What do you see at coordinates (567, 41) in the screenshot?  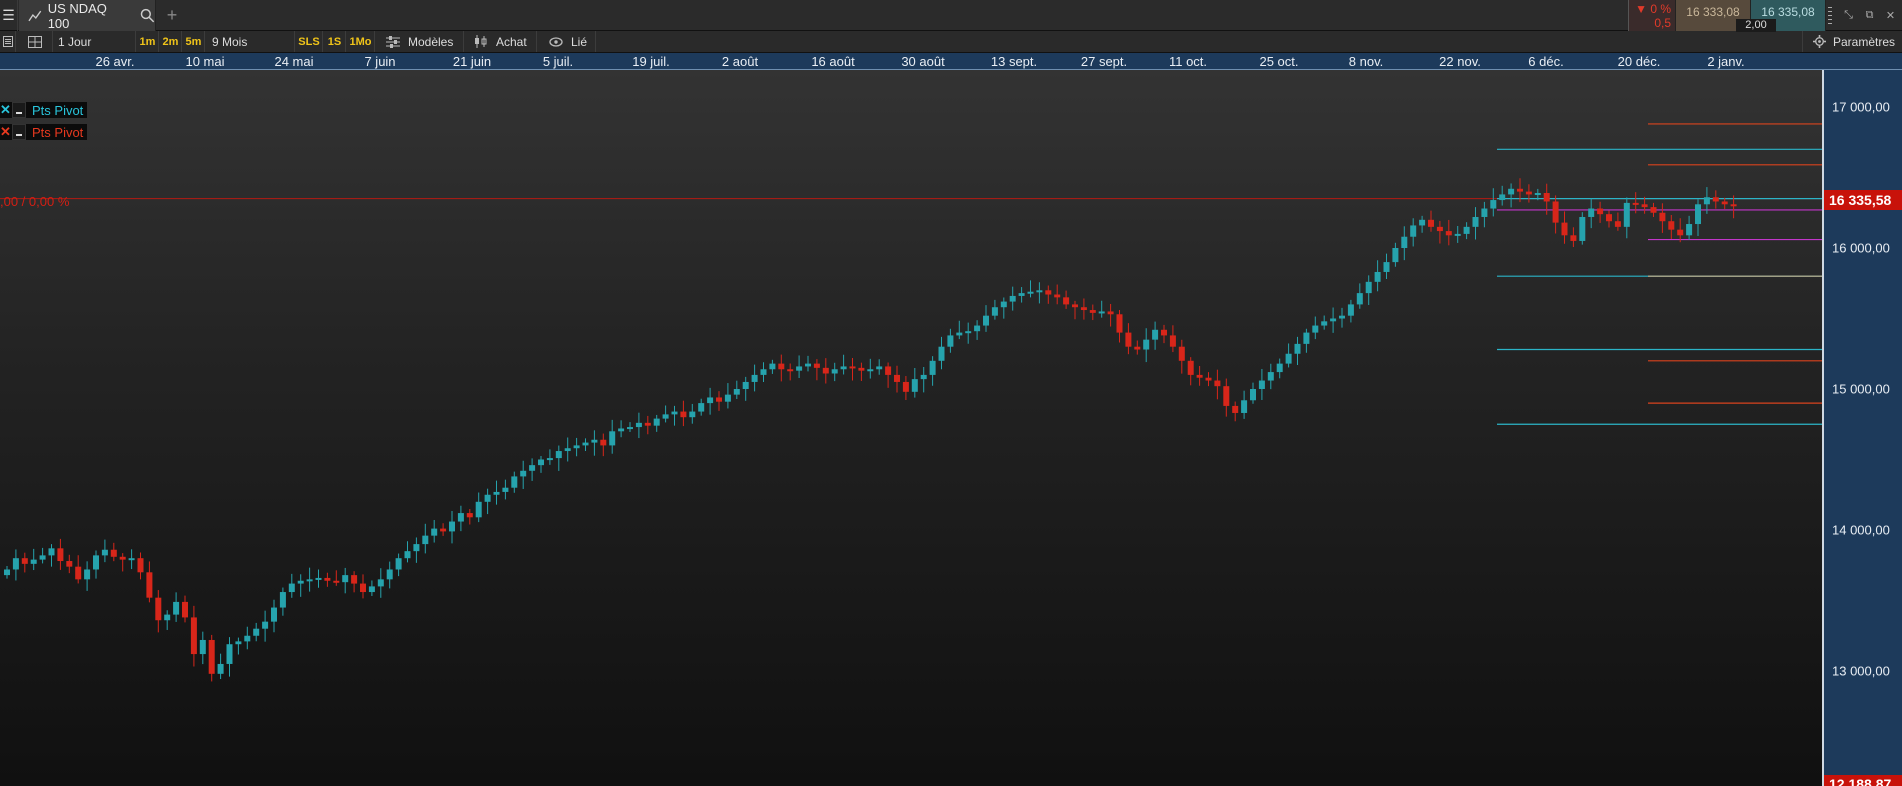 I see `linked-button: Lié` at bounding box center [567, 41].